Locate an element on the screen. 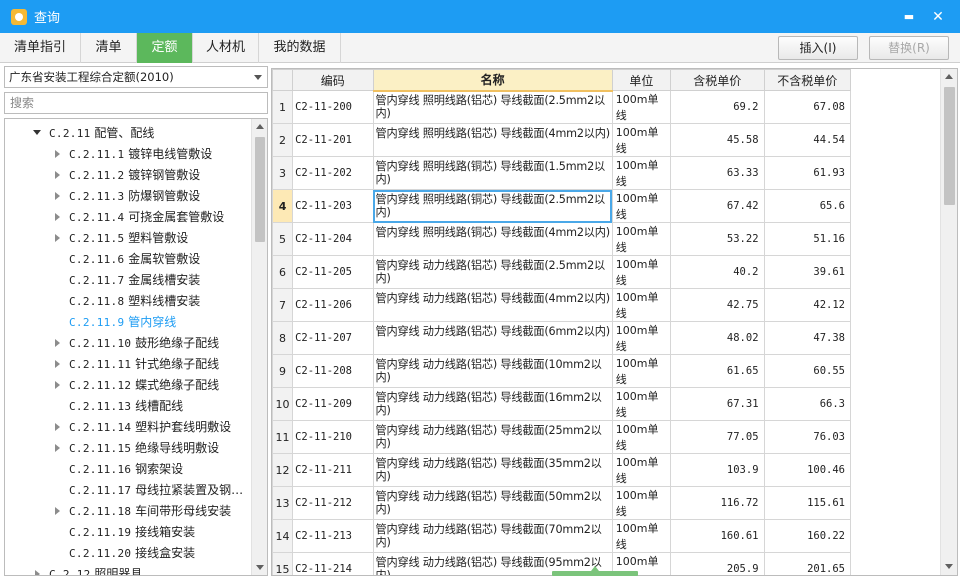  tree-scroll-thumb is located at coordinates (260, 189).